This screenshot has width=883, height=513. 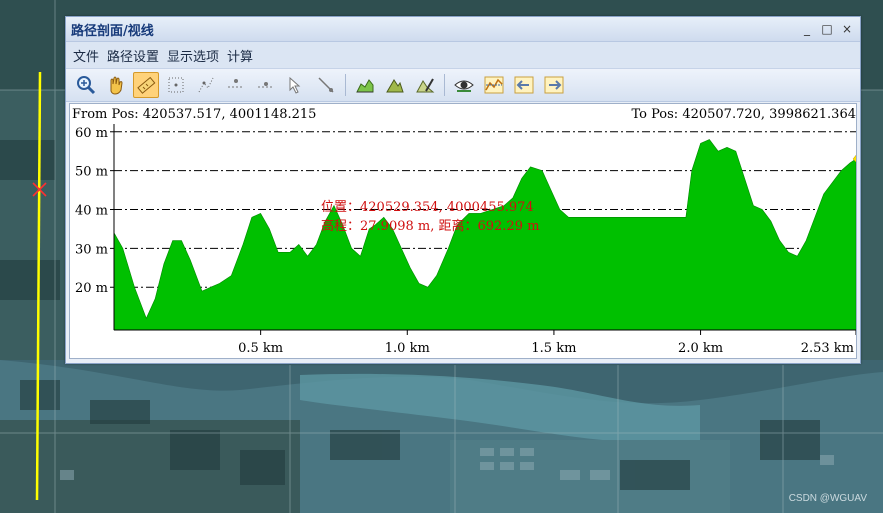 I want to click on point-line-2-icon, so click(x=266, y=85).